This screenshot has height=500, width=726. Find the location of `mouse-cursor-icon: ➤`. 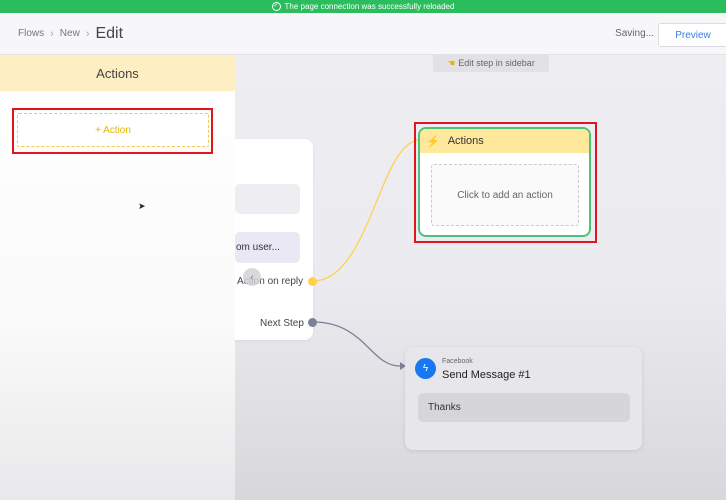

mouse-cursor-icon: ➤ is located at coordinates (142, 206).